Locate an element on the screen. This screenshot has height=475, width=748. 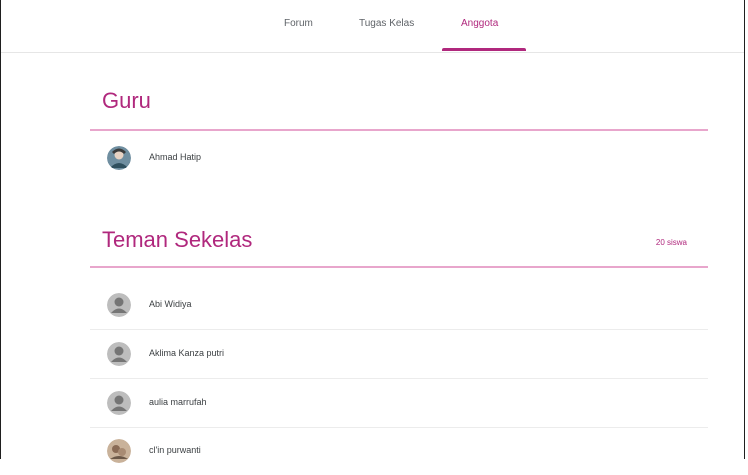
tab-forum: Forum is located at coordinates (298, 23).